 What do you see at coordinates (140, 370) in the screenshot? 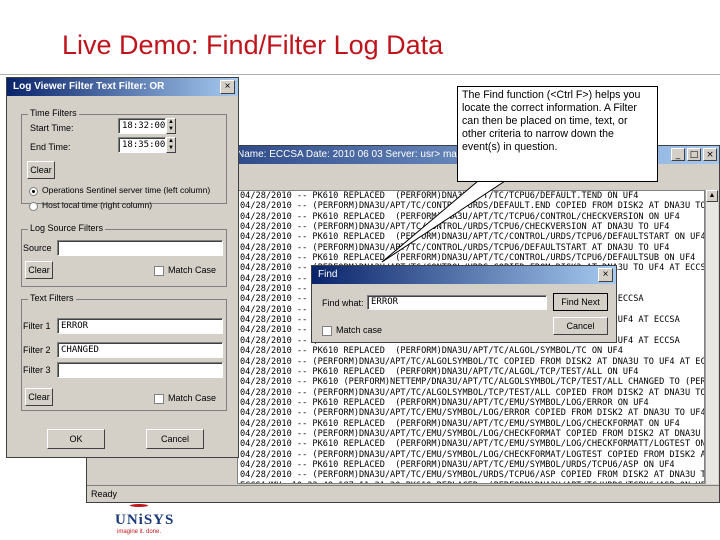
I see `filter3-input` at bounding box center [140, 370].